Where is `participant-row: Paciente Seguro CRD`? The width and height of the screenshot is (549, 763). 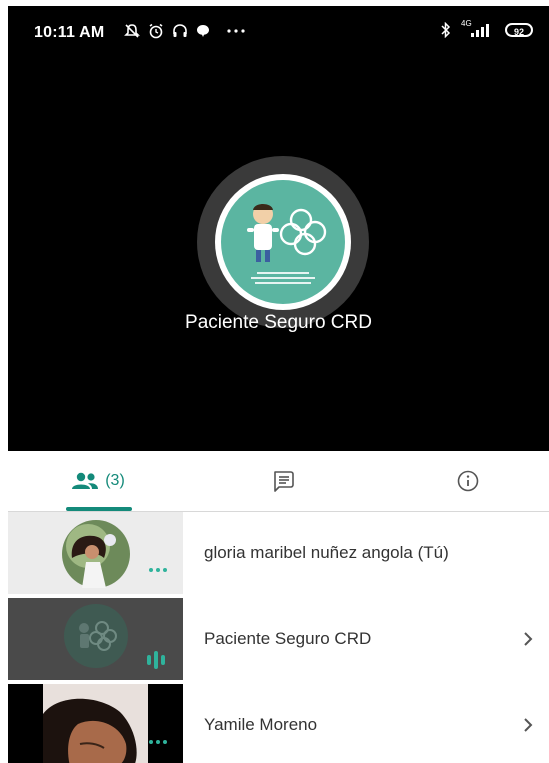
participant-row: Paciente Seguro CRD is located at coordinates (278, 639).